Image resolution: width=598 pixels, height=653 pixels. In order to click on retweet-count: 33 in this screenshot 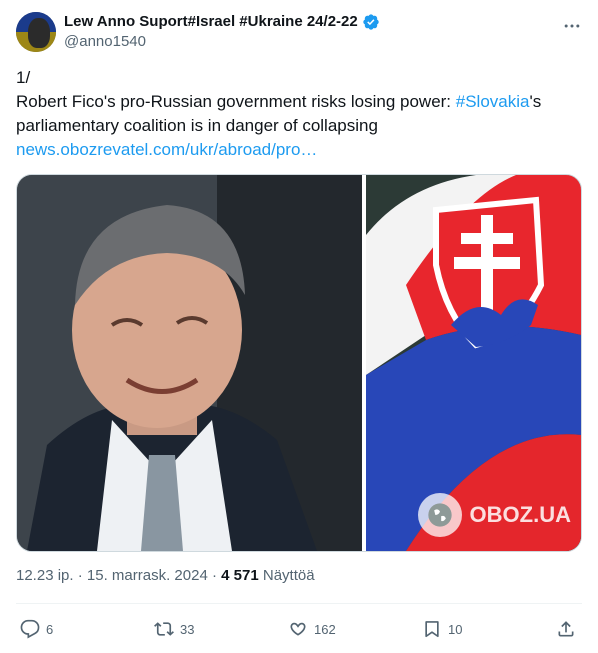, I will do `click(187, 629)`.